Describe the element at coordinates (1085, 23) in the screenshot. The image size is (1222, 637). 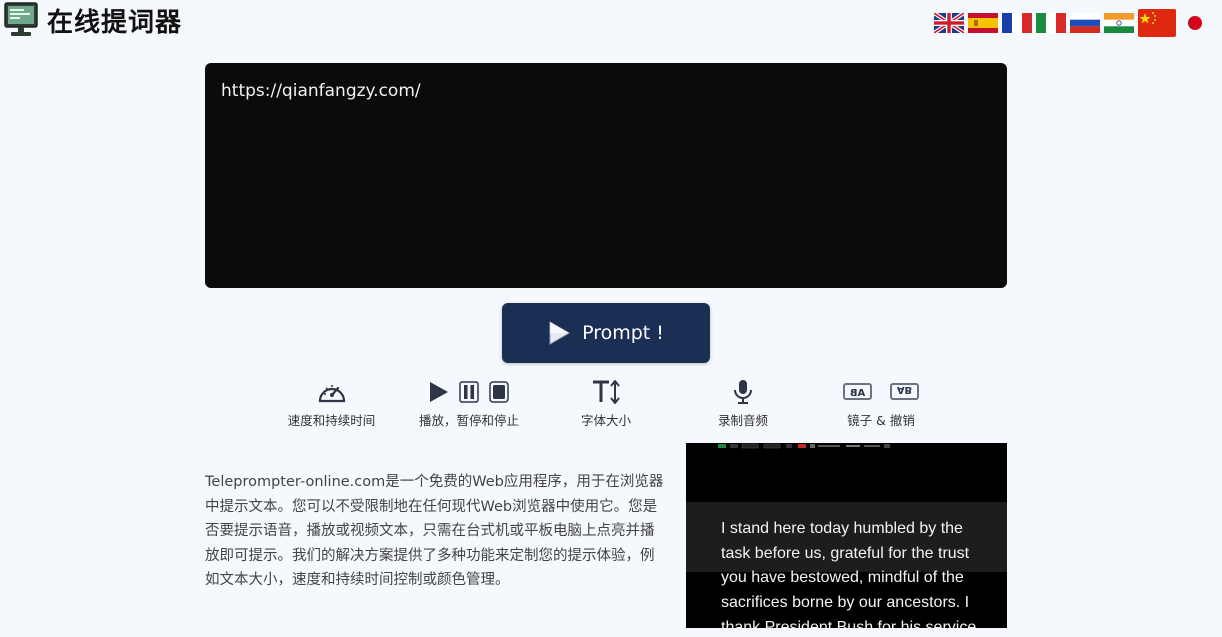
I see `russia-flag-icon` at that location.